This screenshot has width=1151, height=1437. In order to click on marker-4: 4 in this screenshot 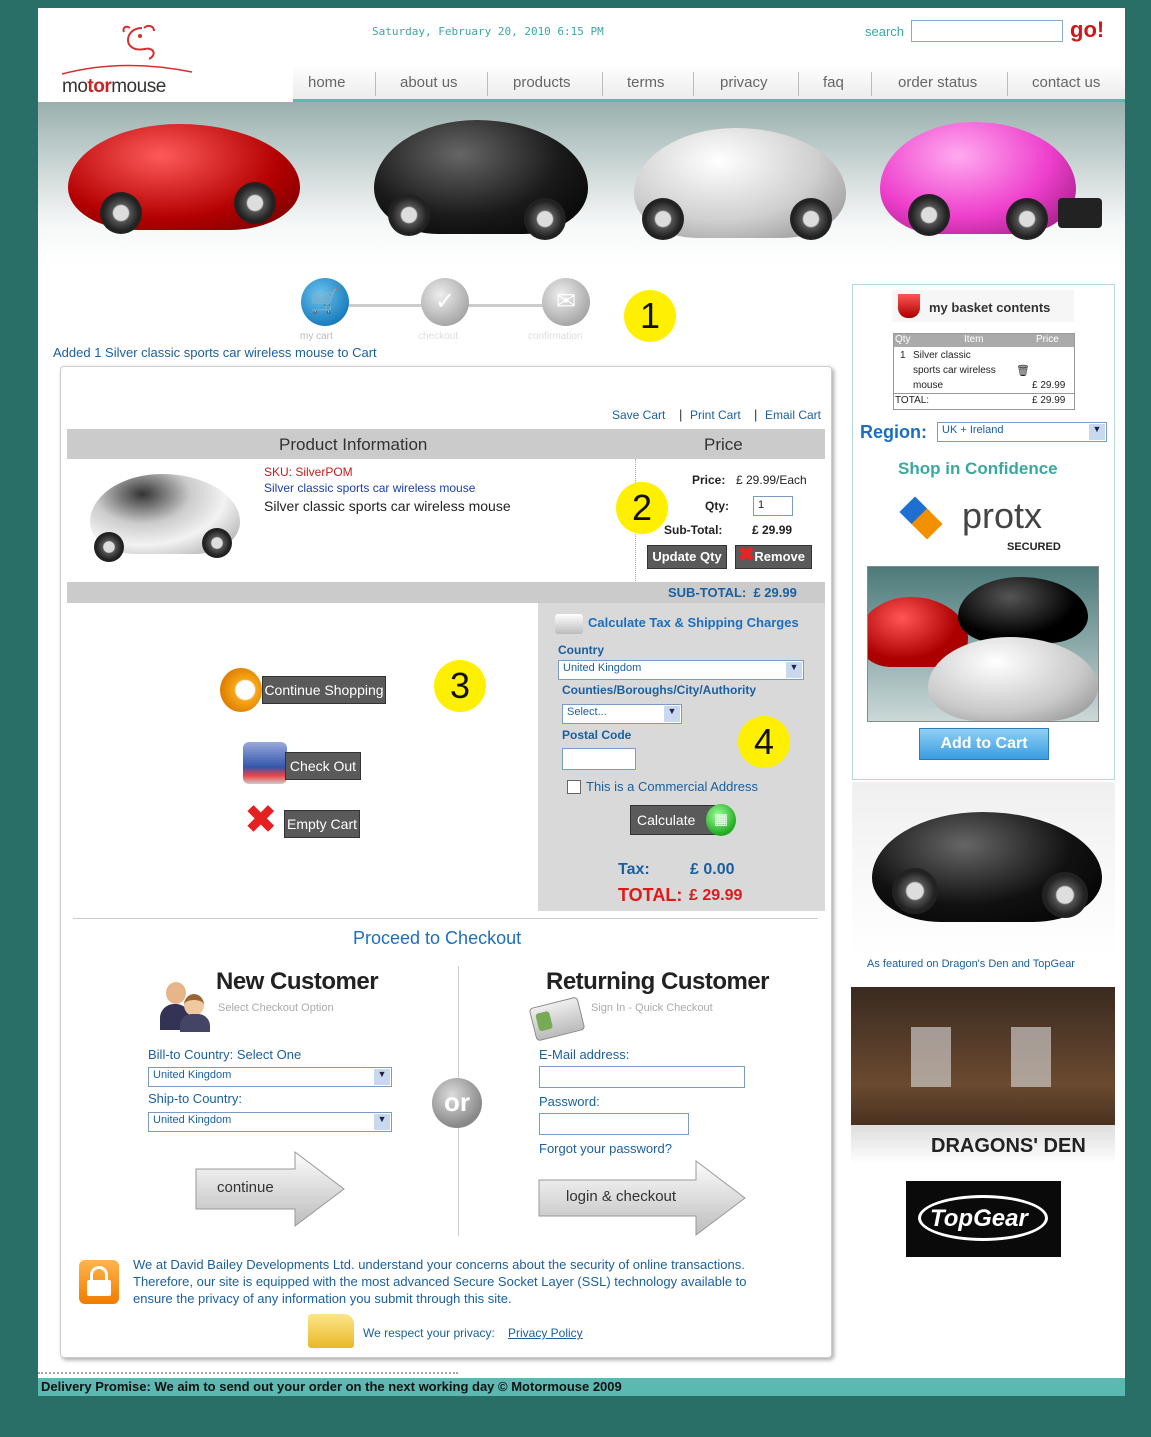, I will do `click(764, 742)`.